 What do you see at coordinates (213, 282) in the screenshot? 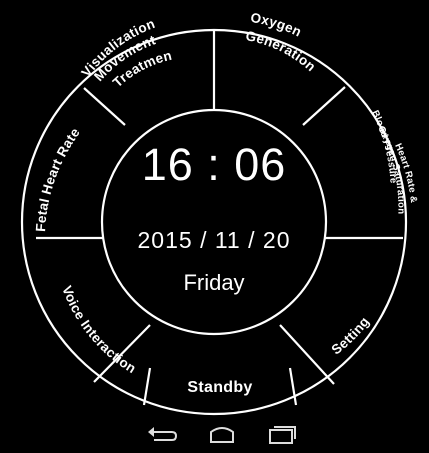
I see `clock-day: Friday` at bounding box center [213, 282].